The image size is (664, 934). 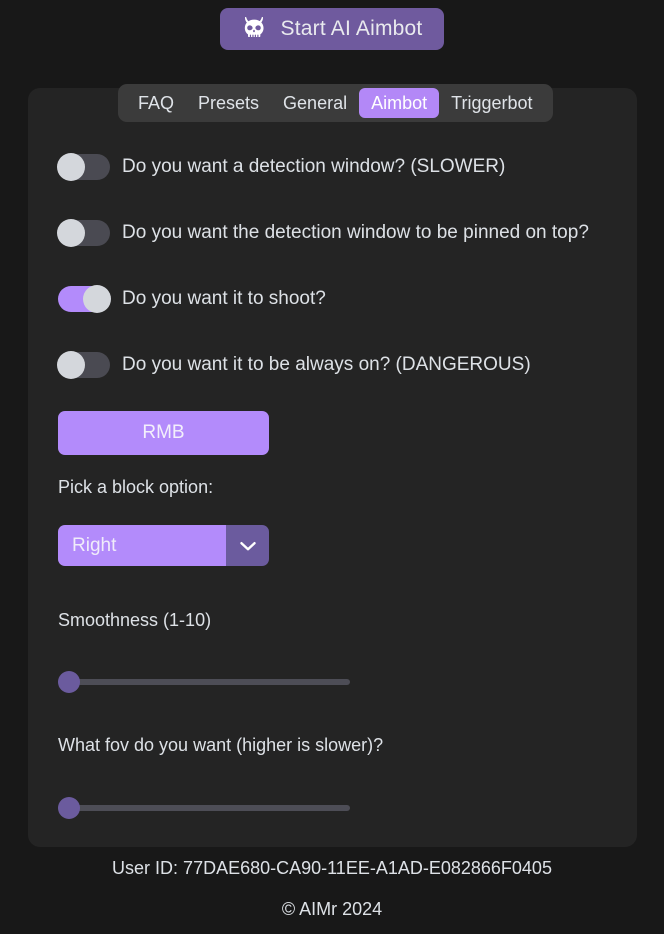 What do you see at coordinates (163, 433) in the screenshot?
I see `keybind-button: RMB` at bounding box center [163, 433].